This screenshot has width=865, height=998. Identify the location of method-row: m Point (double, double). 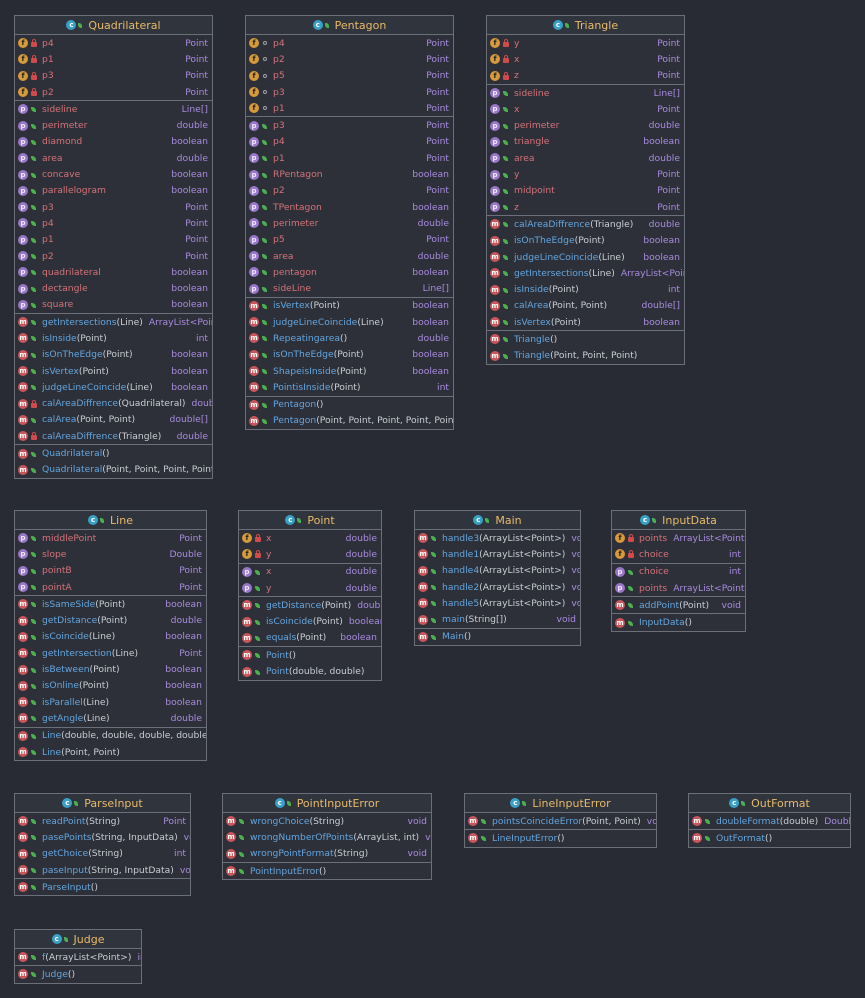
(310, 671).